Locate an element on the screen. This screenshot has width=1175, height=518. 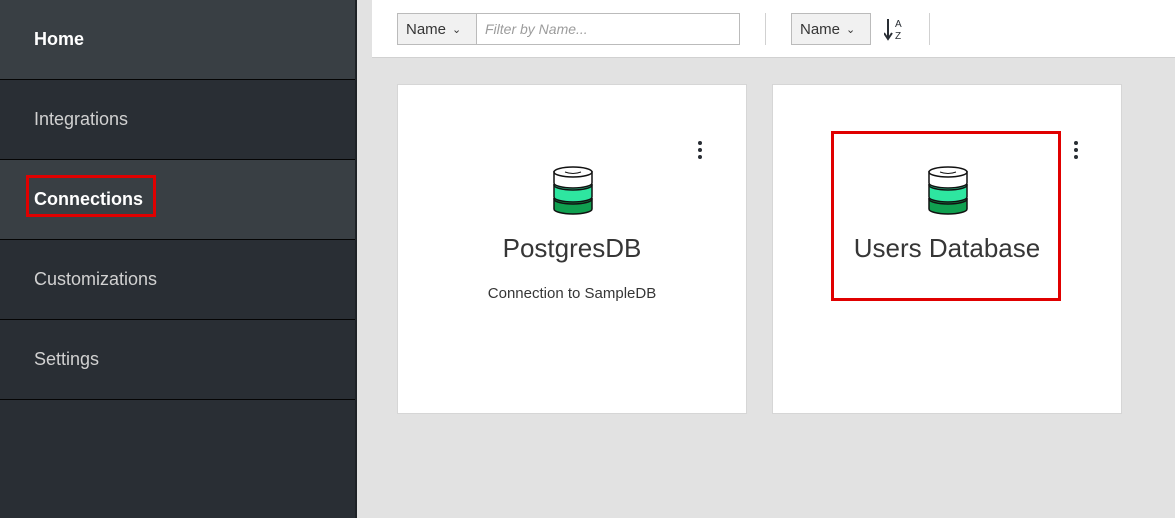
sidebar-item-label: Customizations is located at coordinates (96, 279).